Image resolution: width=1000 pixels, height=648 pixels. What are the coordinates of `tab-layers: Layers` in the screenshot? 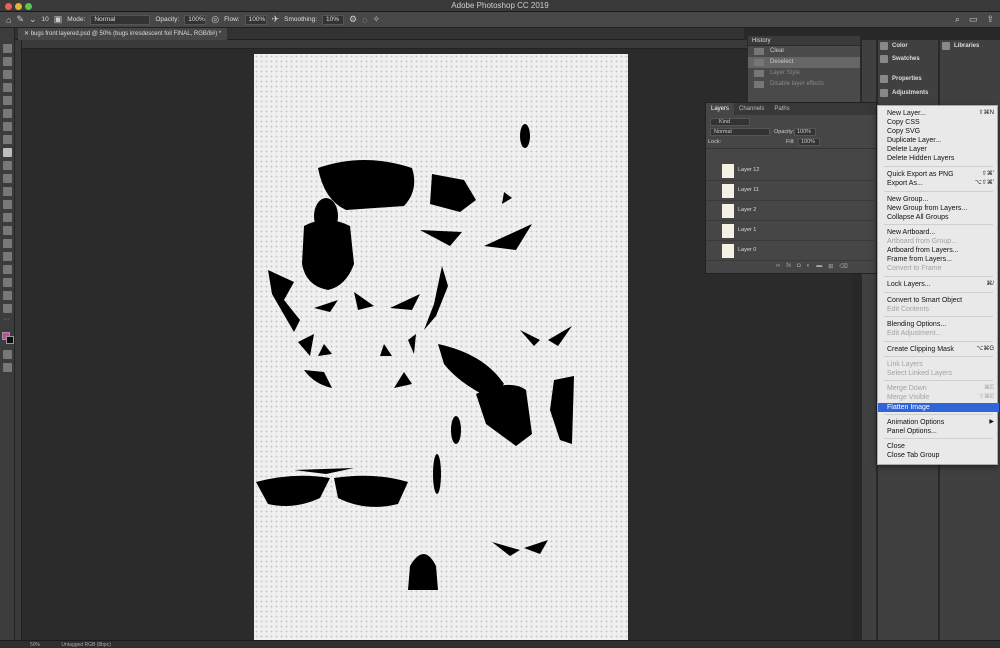 It's located at (720, 109).